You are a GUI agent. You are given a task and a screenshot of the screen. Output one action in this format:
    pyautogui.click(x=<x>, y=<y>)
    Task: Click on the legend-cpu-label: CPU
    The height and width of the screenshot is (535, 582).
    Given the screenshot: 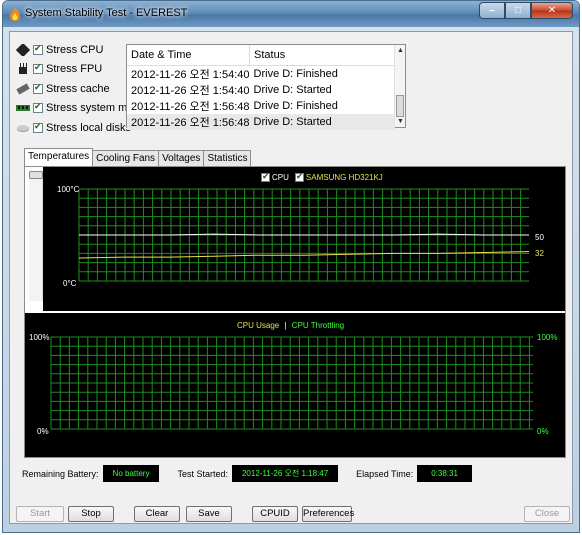 What is the action you would take?
    pyautogui.click(x=280, y=177)
    